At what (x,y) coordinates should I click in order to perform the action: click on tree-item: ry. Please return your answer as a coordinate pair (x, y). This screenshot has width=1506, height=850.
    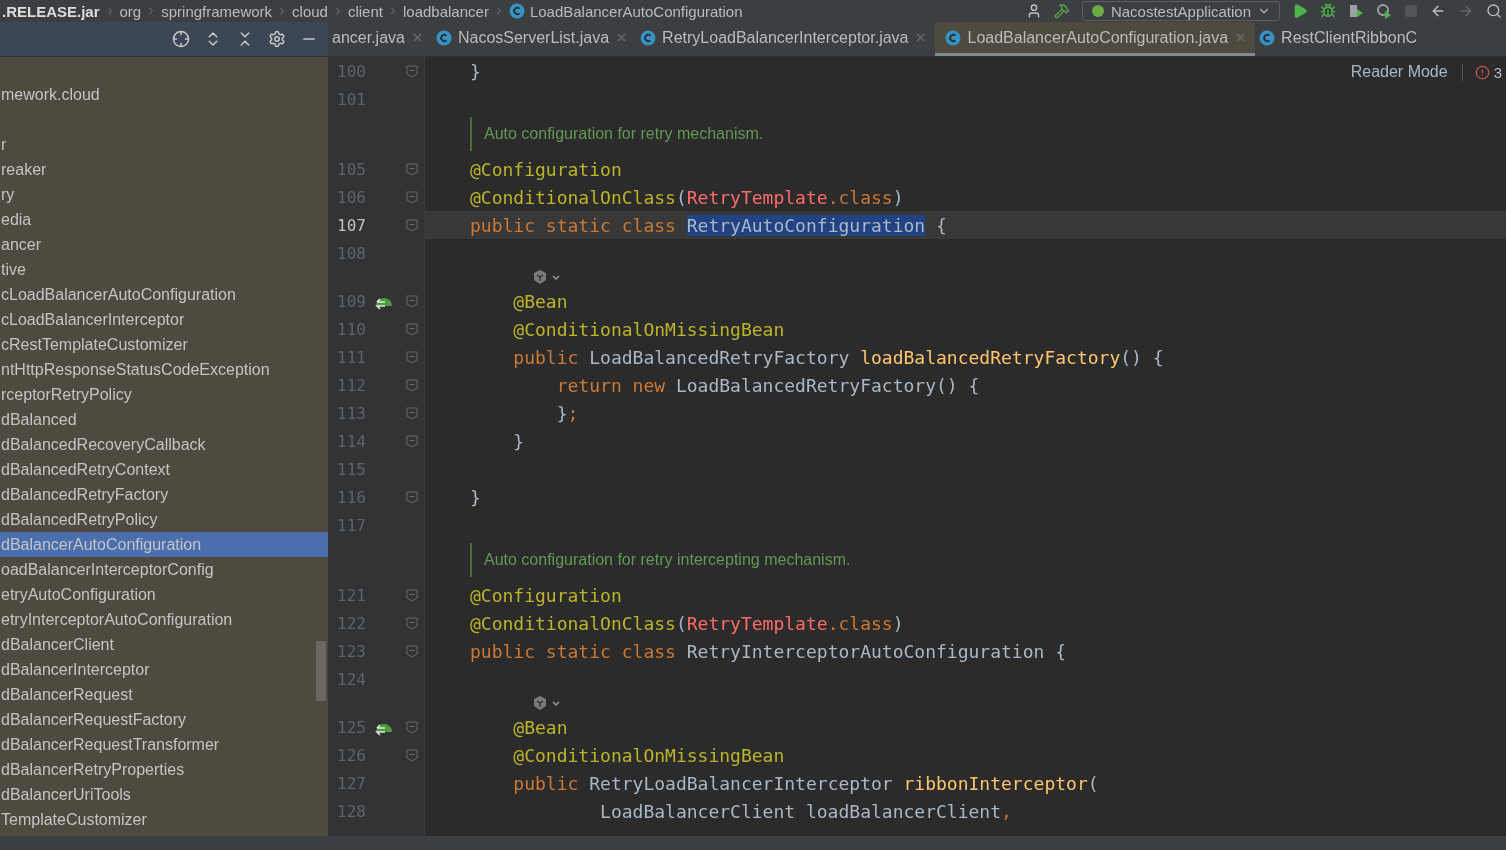
    Looking at the image, I should click on (164, 194).